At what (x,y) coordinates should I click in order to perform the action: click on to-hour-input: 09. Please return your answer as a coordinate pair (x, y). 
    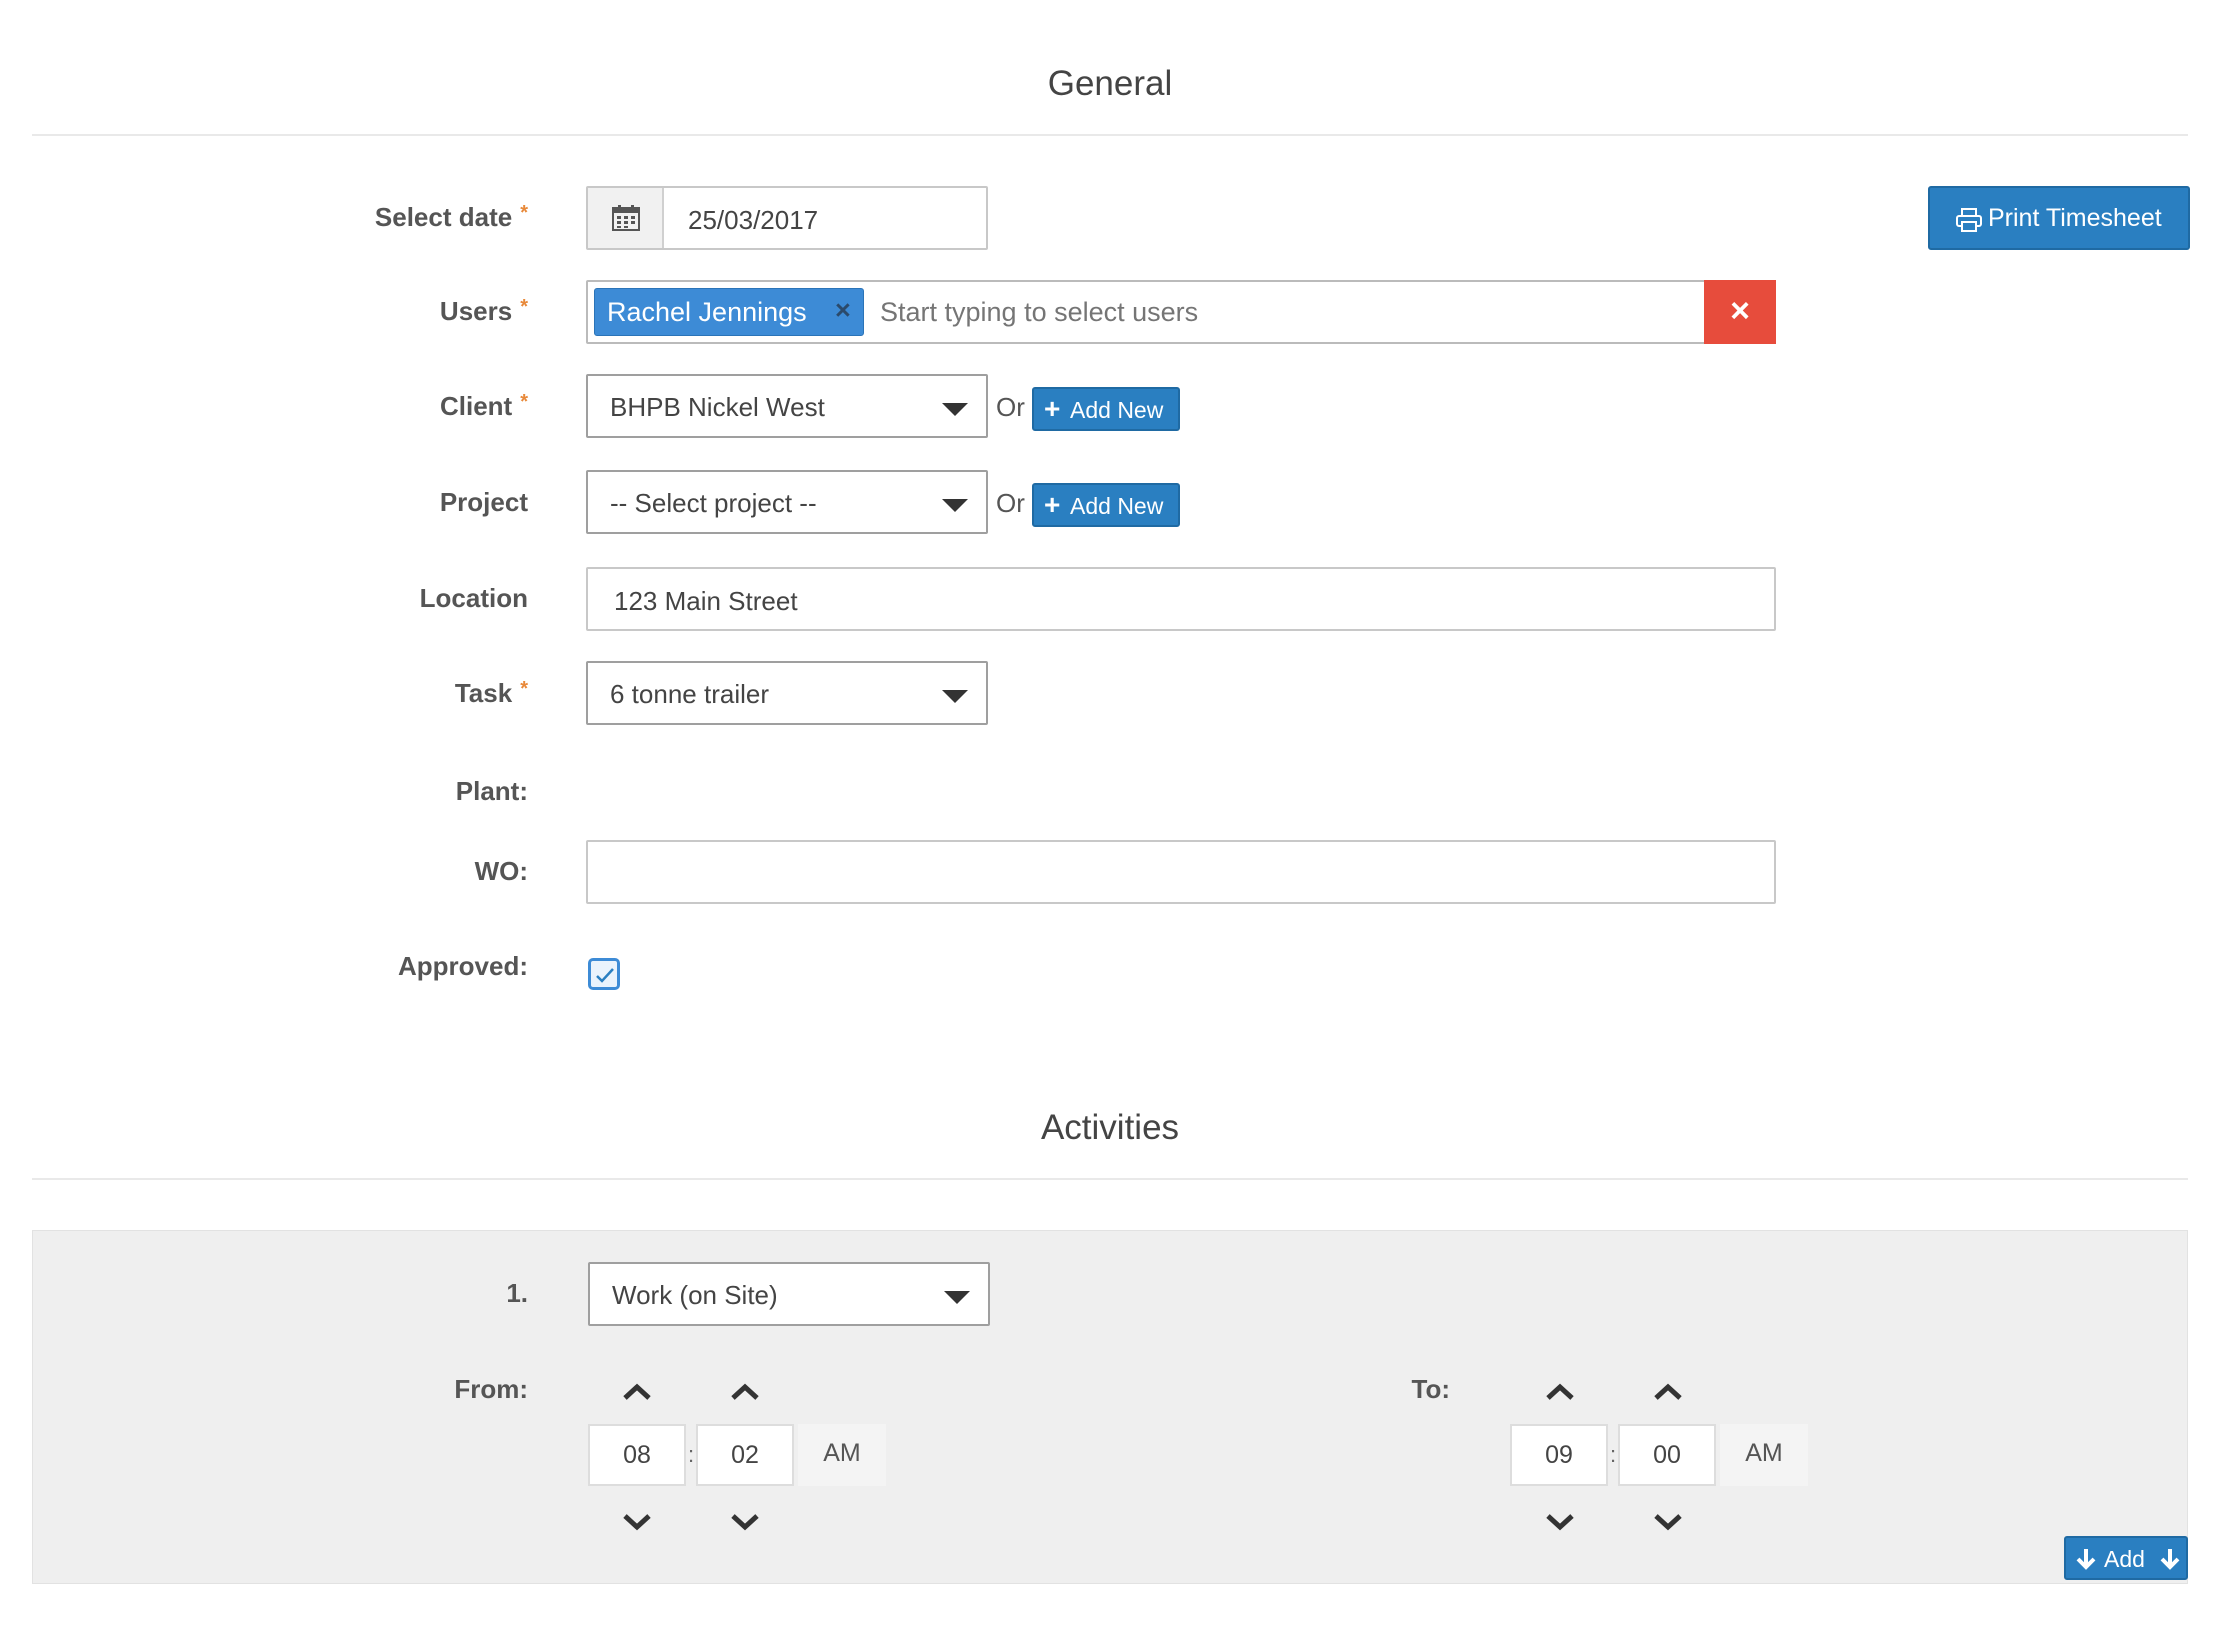
    Looking at the image, I should click on (1559, 1455).